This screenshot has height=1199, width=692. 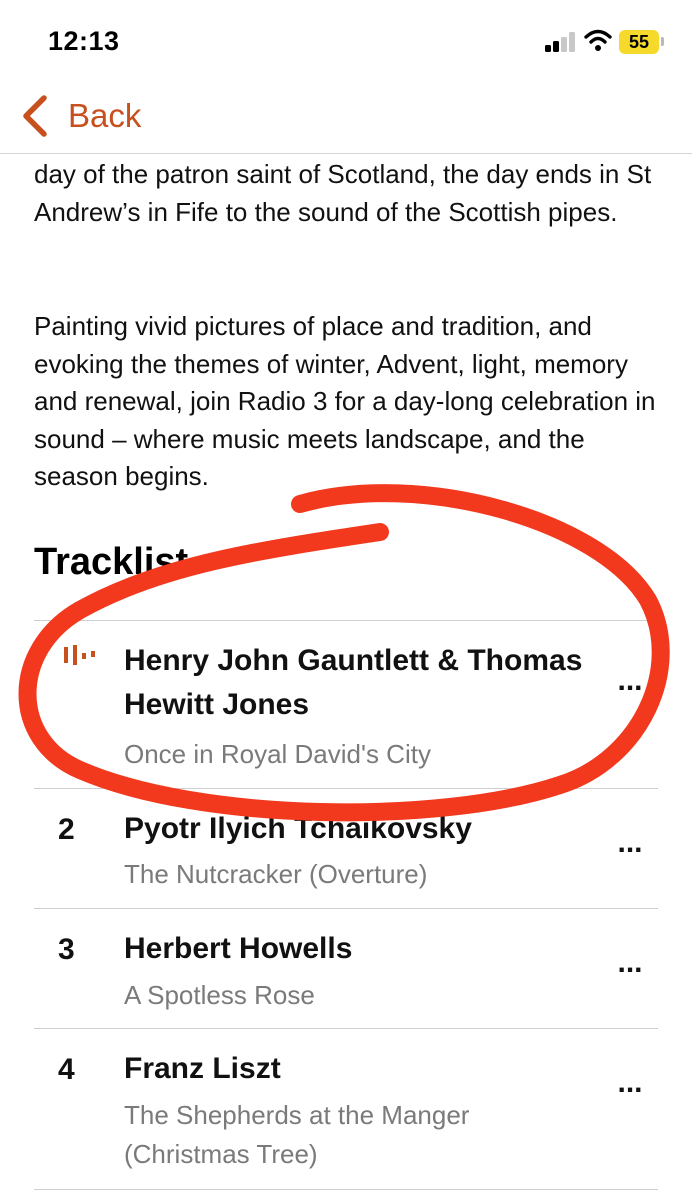 I want to click on track-artist: Franz Liszt, so click(x=202, y=1068).